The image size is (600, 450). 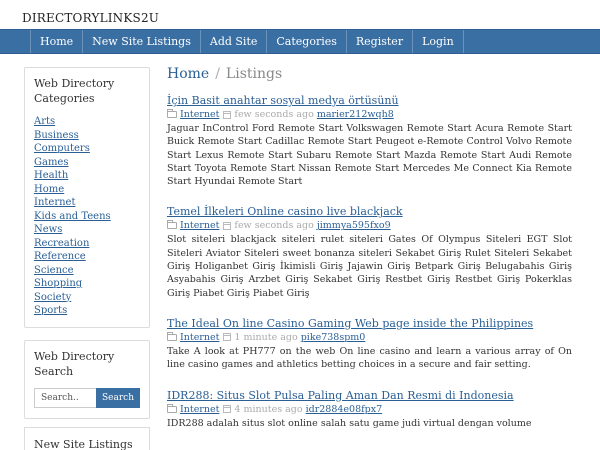 I want to click on breadcrumb-current: Listings, so click(x=254, y=74).